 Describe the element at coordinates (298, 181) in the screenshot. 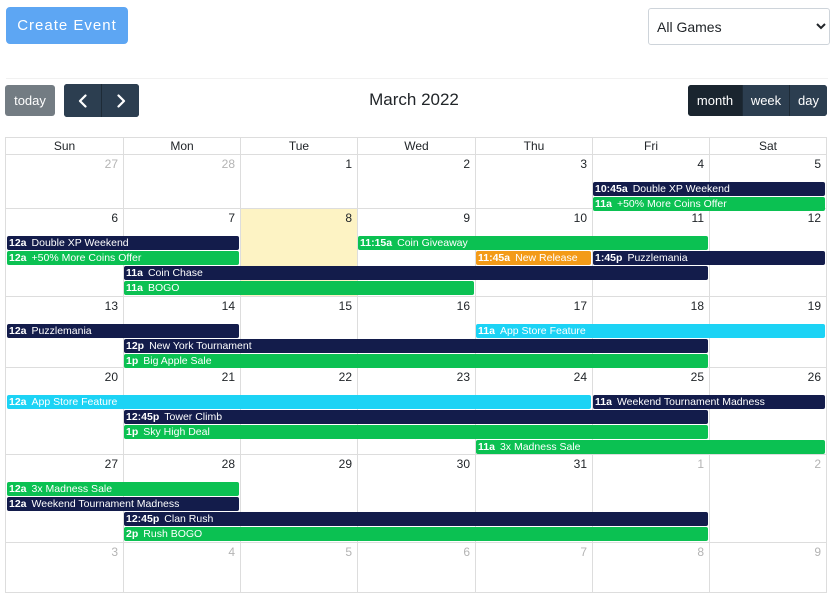

I see `day-cell: 1` at that location.